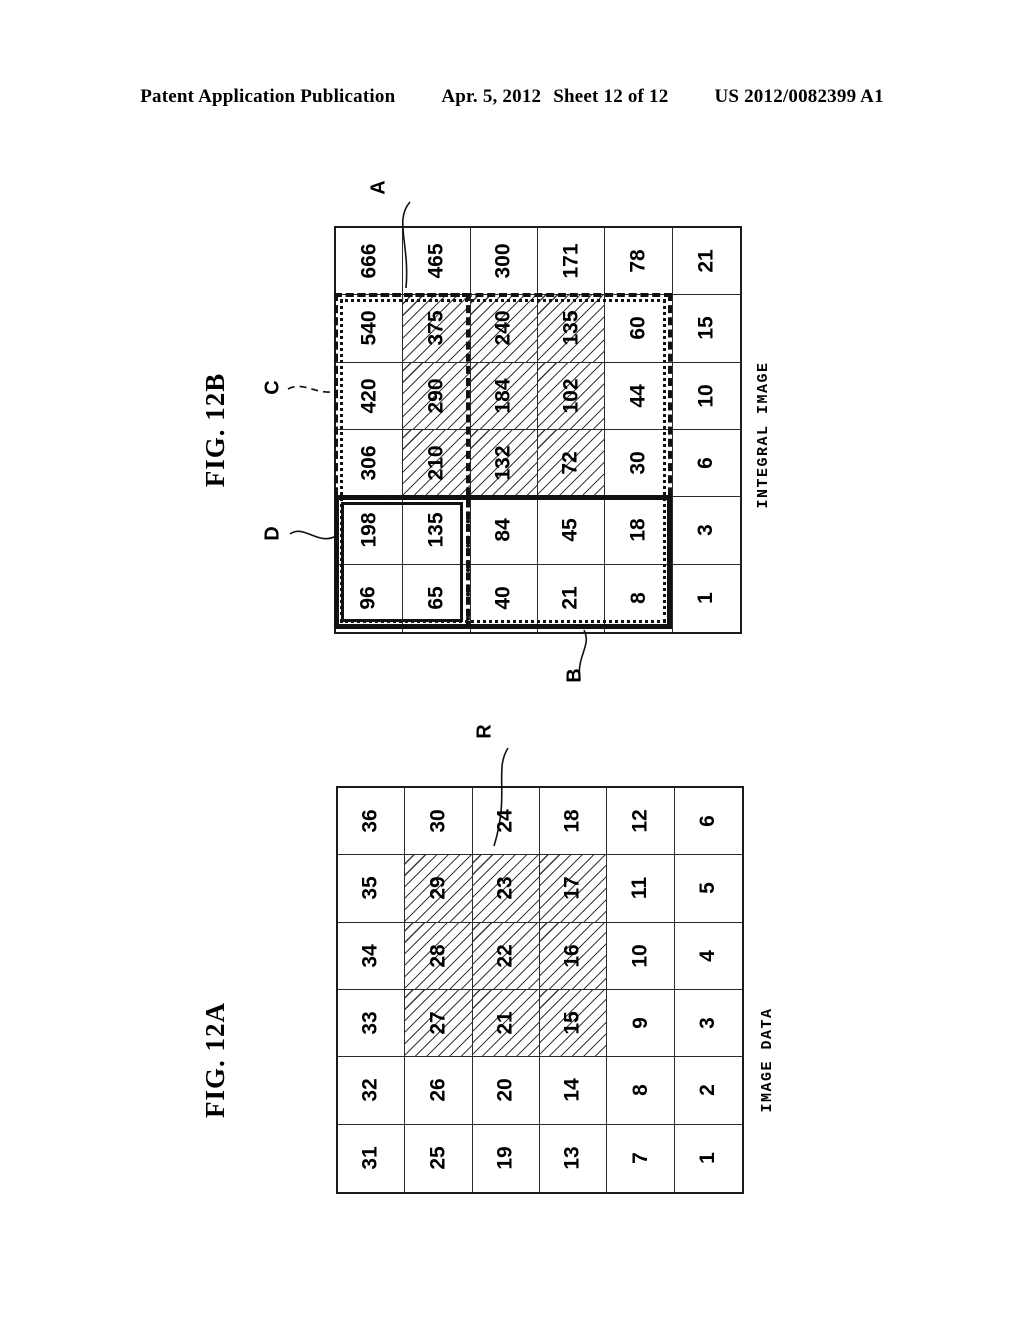  I want to click on grid-cell: 198, so click(370, 531).